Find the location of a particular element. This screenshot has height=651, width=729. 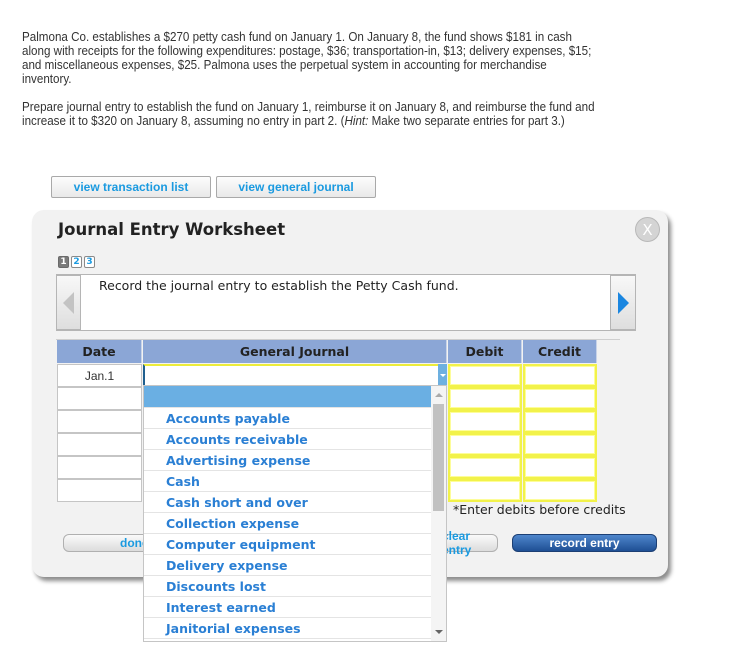

next-button is located at coordinates (623, 302).